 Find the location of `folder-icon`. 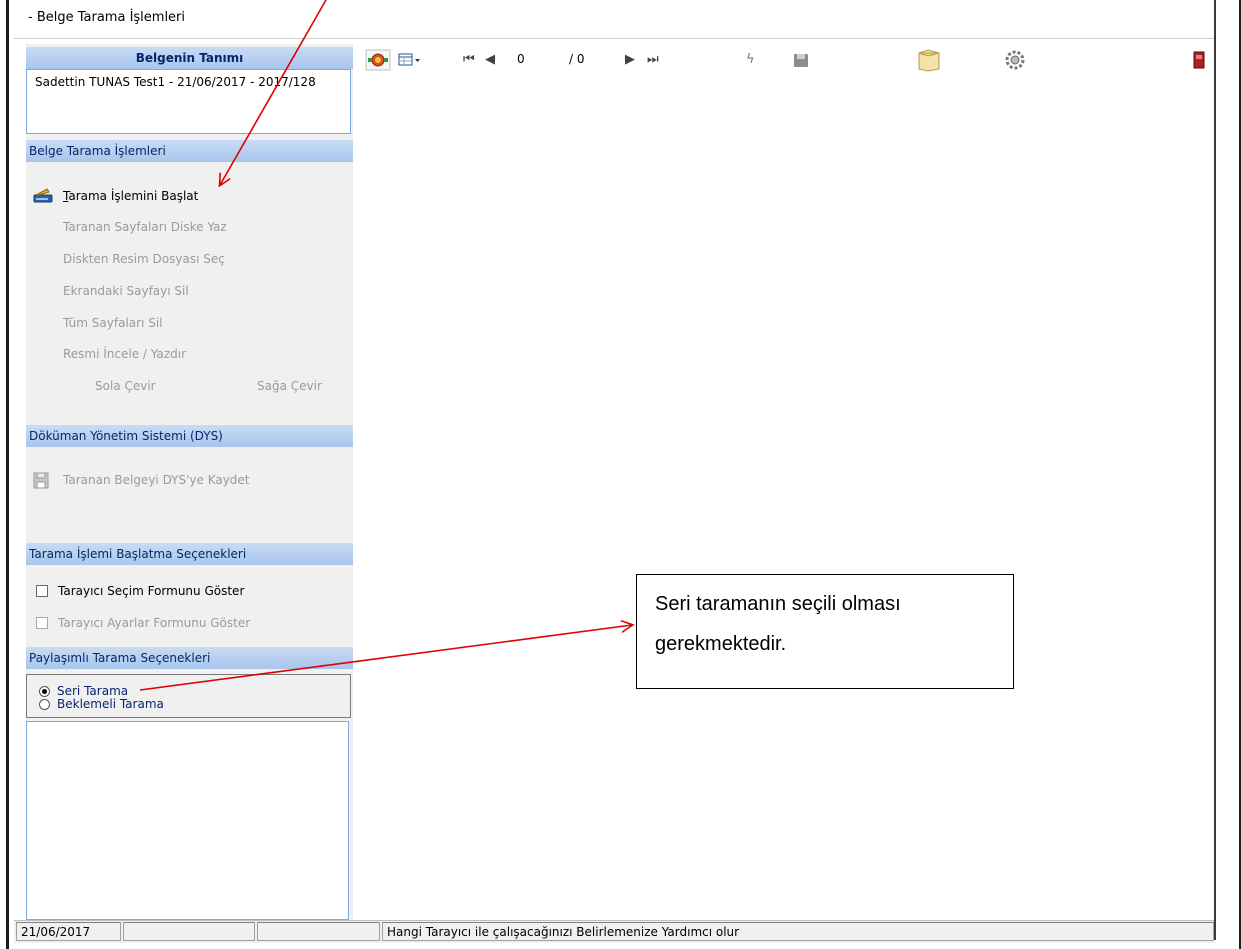

folder-icon is located at coordinates (929, 60).